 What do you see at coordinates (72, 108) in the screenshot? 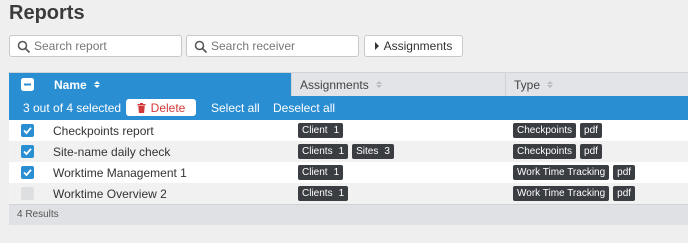
I see `selection-count: 3 out of 4 selected` at bounding box center [72, 108].